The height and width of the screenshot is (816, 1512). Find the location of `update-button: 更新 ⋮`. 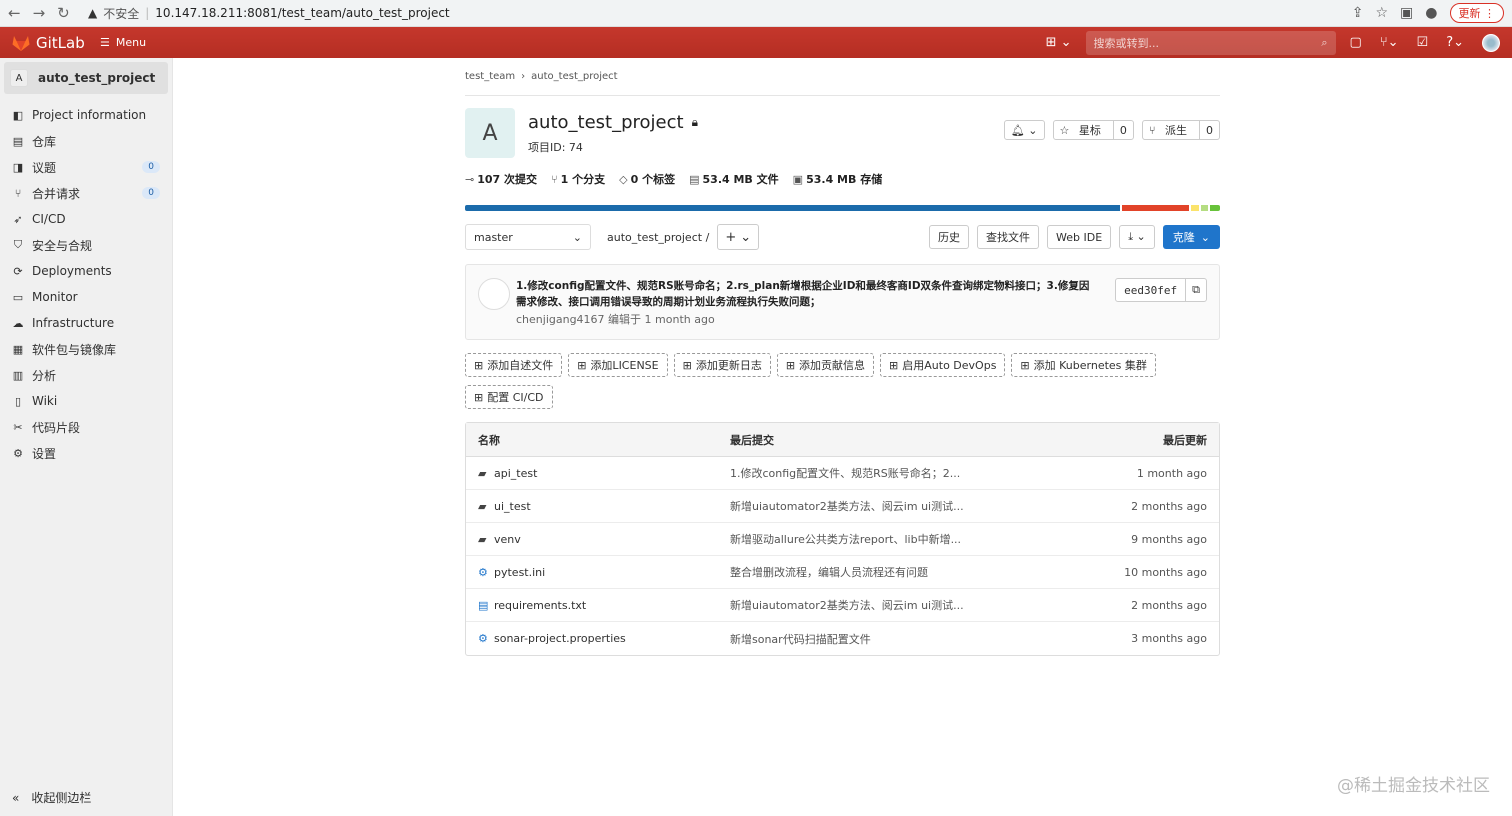

update-button: 更新 ⋮ is located at coordinates (1476, 13).